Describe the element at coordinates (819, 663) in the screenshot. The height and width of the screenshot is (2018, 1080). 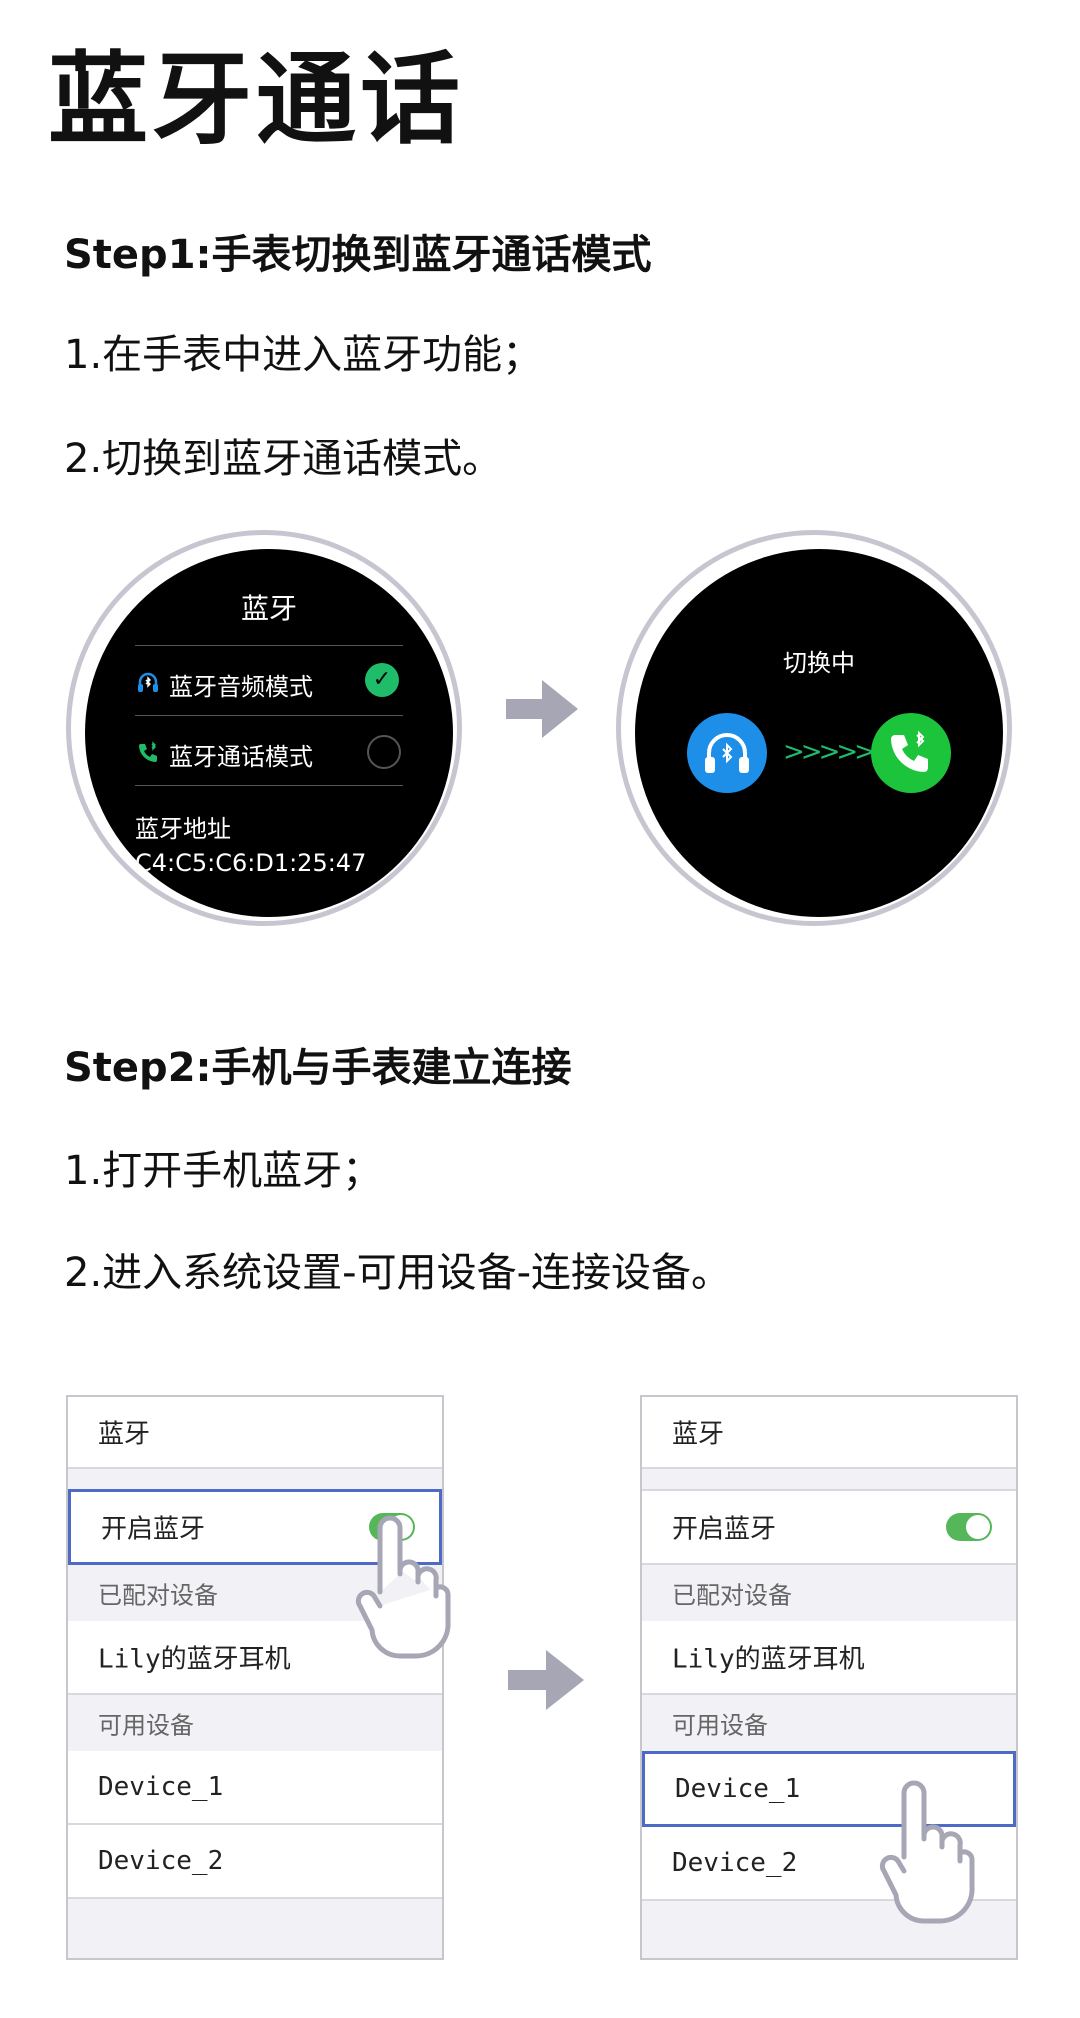
I see `switching-label: 切换中` at that location.